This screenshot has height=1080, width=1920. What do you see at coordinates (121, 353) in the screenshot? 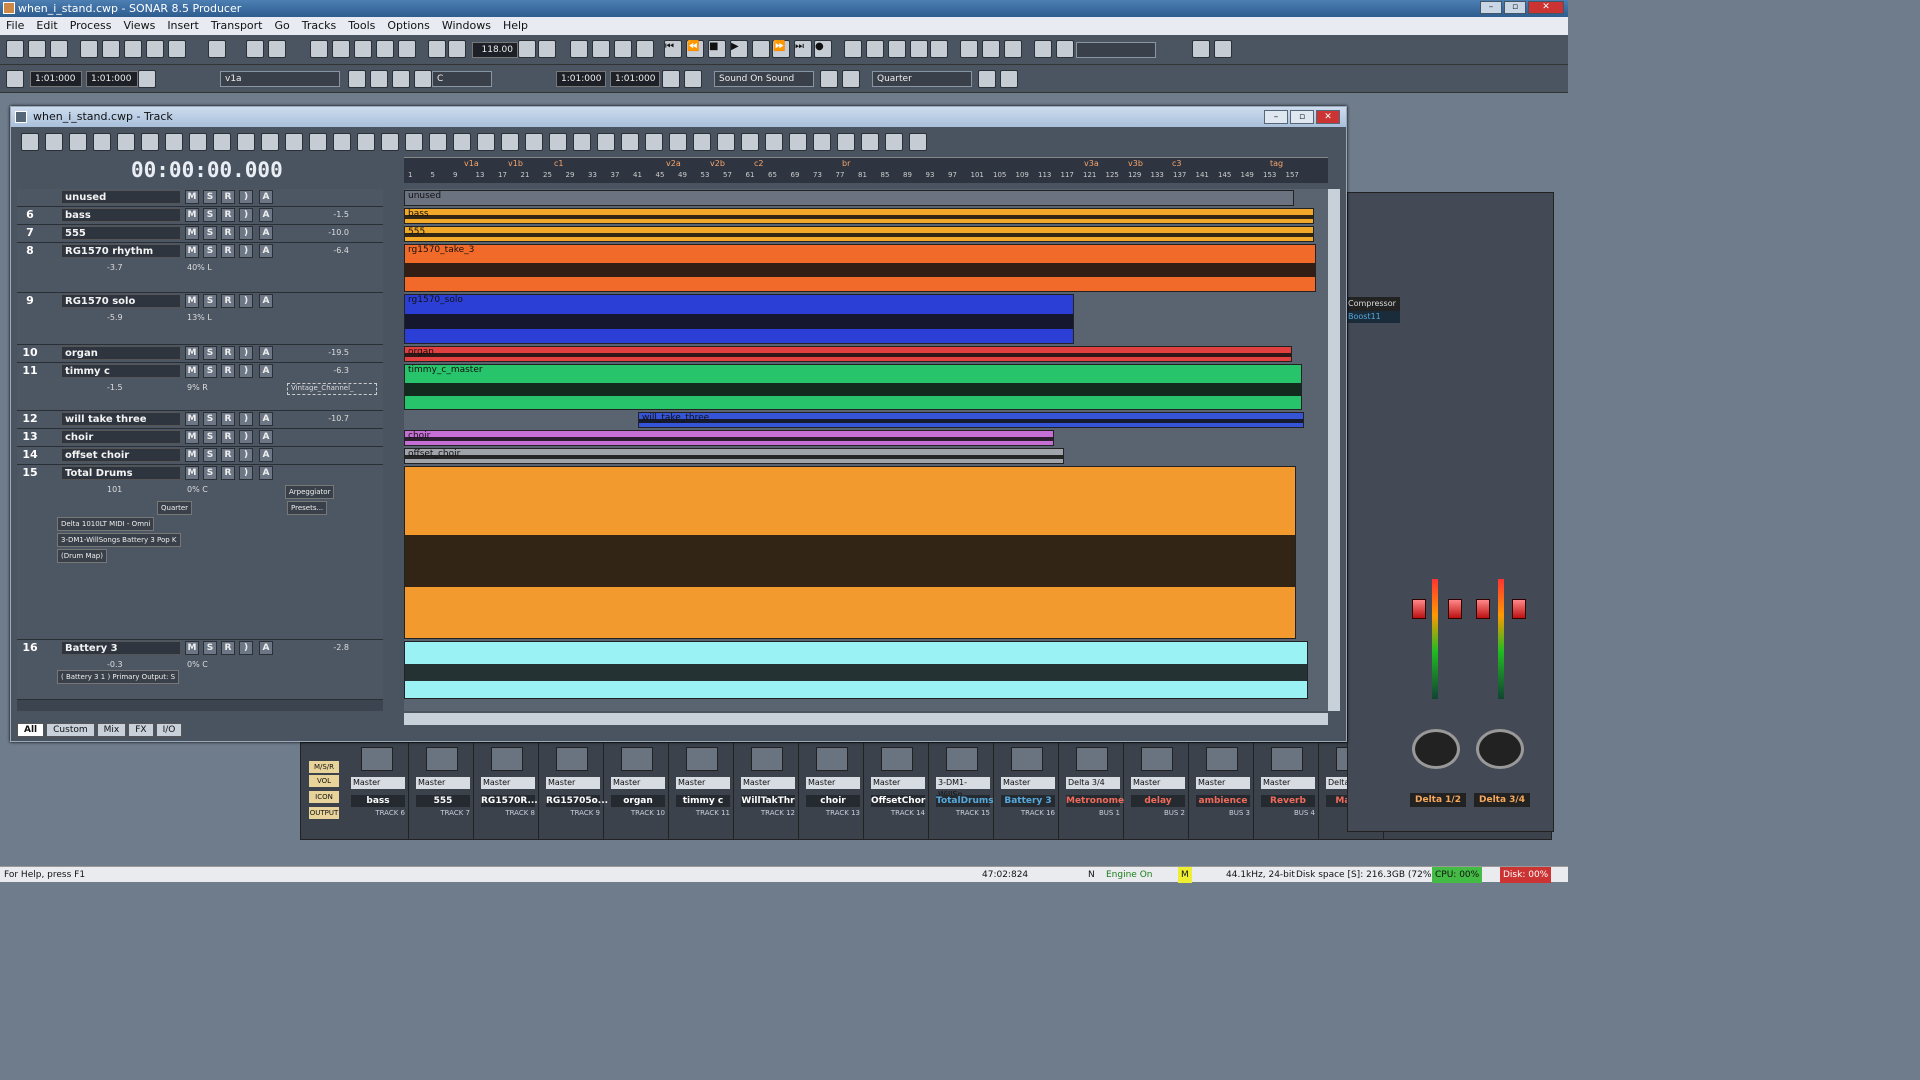
I see `track-name: organ` at bounding box center [121, 353].